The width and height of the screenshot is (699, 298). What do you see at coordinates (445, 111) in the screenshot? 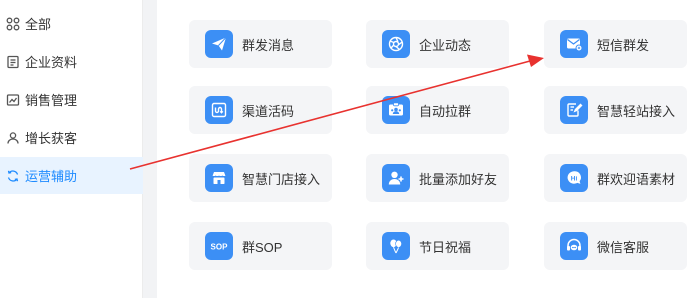
I see `feature-label: 自动拉群` at bounding box center [445, 111].